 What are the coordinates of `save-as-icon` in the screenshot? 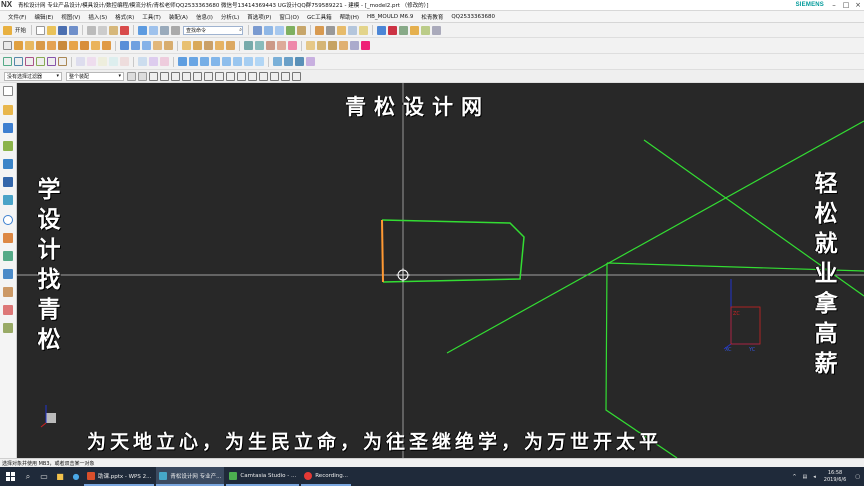 It's located at (74, 30).